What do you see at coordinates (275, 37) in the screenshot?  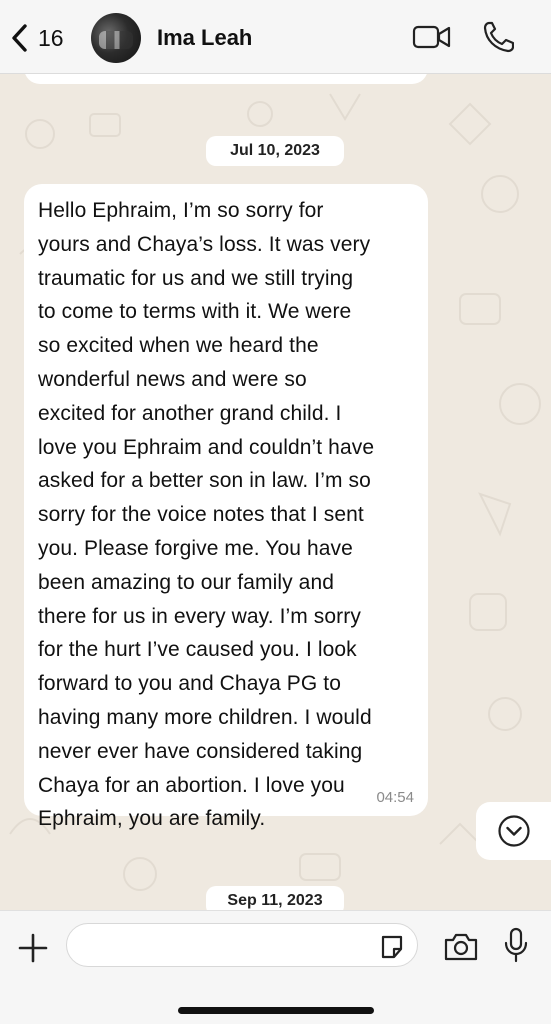 I see `chat-header: 16 Ima Leah` at bounding box center [275, 37].